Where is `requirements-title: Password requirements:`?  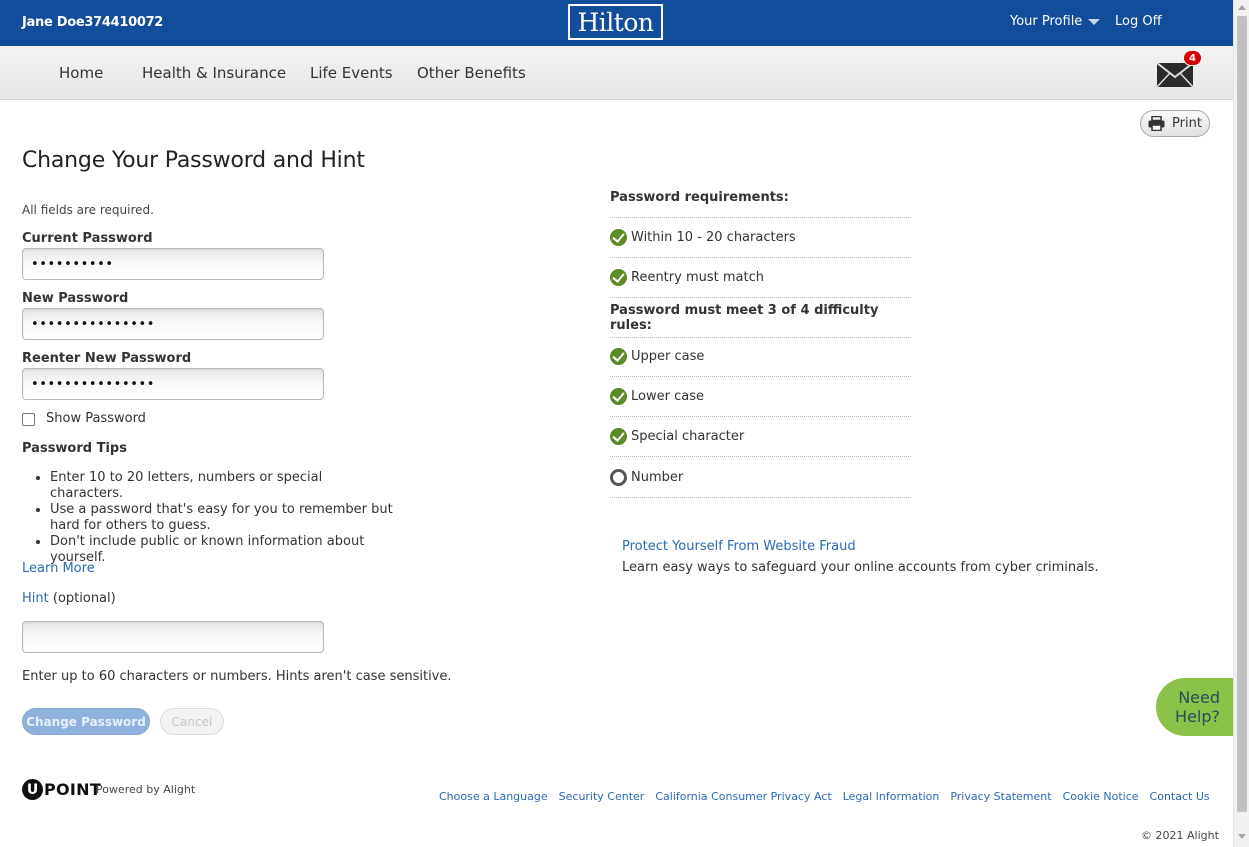
requirements-title: Password requirements: is located at coordinates (760, 198).